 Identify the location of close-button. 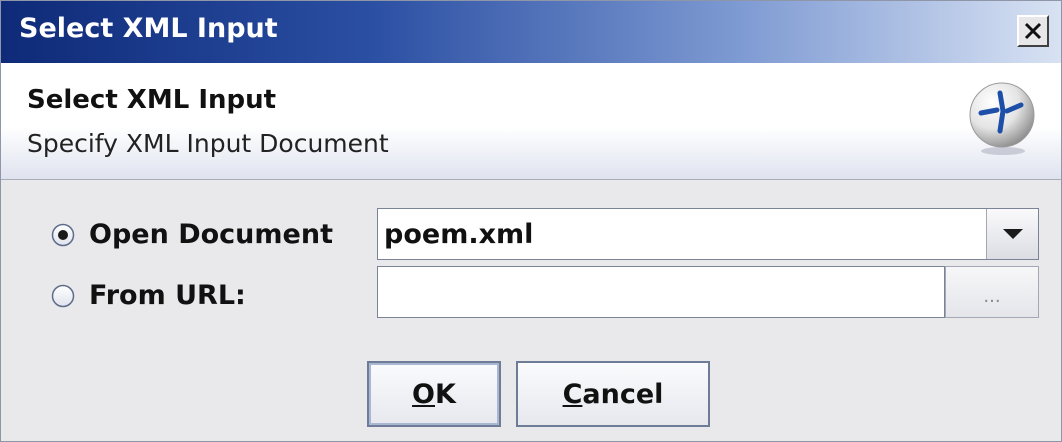
(1033, 31).